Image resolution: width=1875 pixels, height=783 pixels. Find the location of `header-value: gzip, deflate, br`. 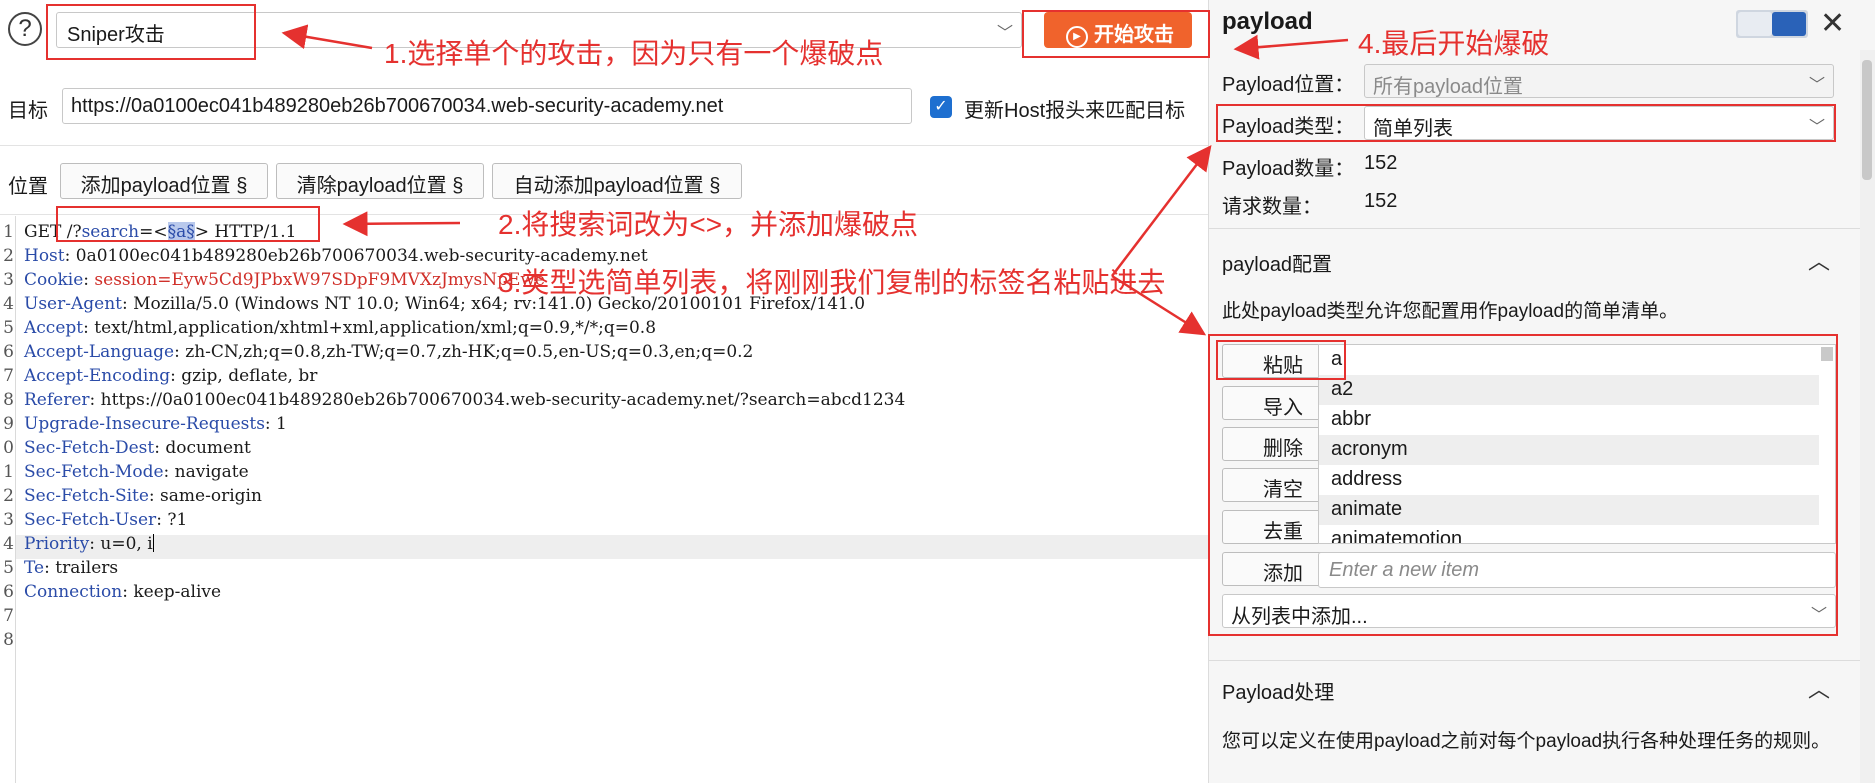

header-value: gzip, deflate, br is located at coordinates (246, 376).